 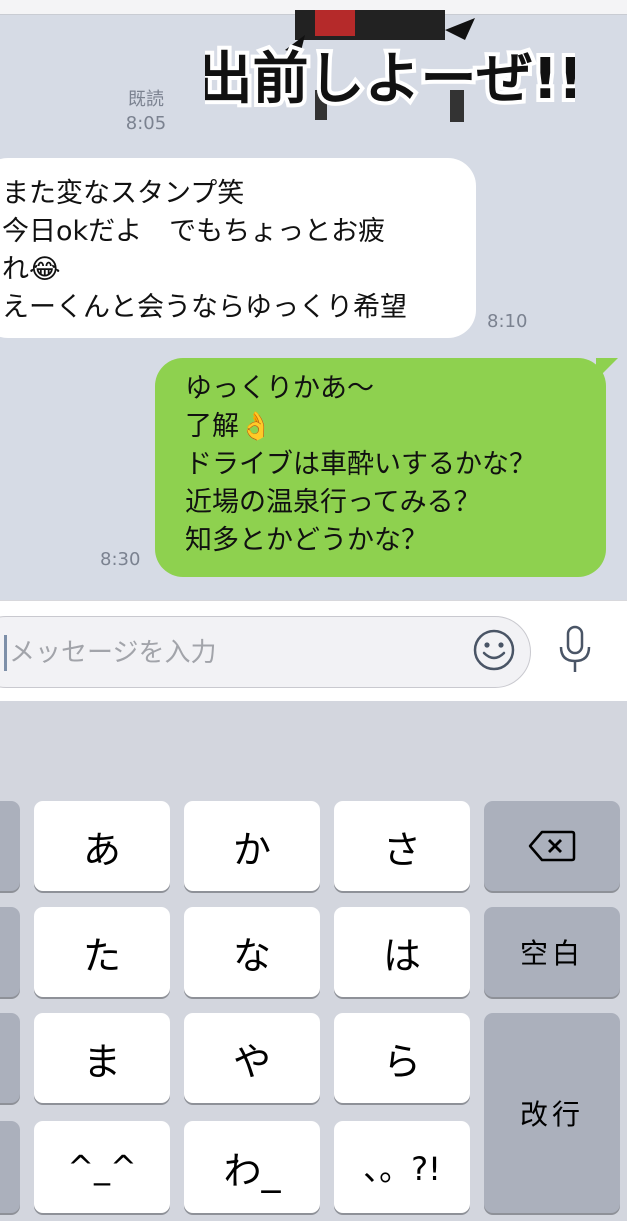 What do you see at coordinates (113, 653) in the screenshot?
I see `message-input-placeholder: メッセージを入力` at bounding box center [113, 653].